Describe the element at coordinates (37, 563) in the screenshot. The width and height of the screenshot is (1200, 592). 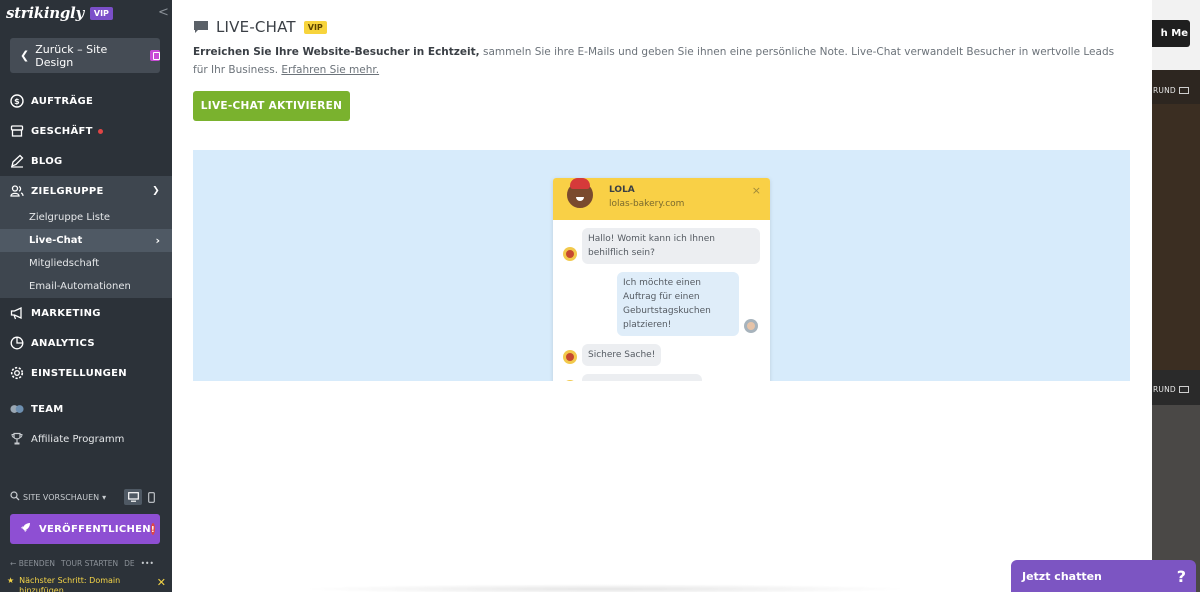
I see `beenden-label: BEENDEN` at that location.